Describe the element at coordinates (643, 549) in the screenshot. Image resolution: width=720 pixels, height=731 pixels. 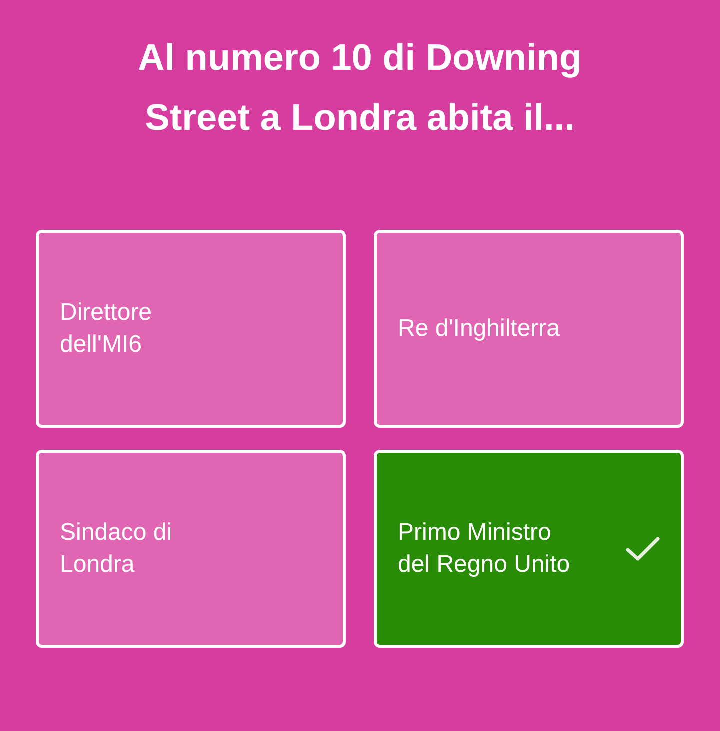
I see `check-icon` at that location.